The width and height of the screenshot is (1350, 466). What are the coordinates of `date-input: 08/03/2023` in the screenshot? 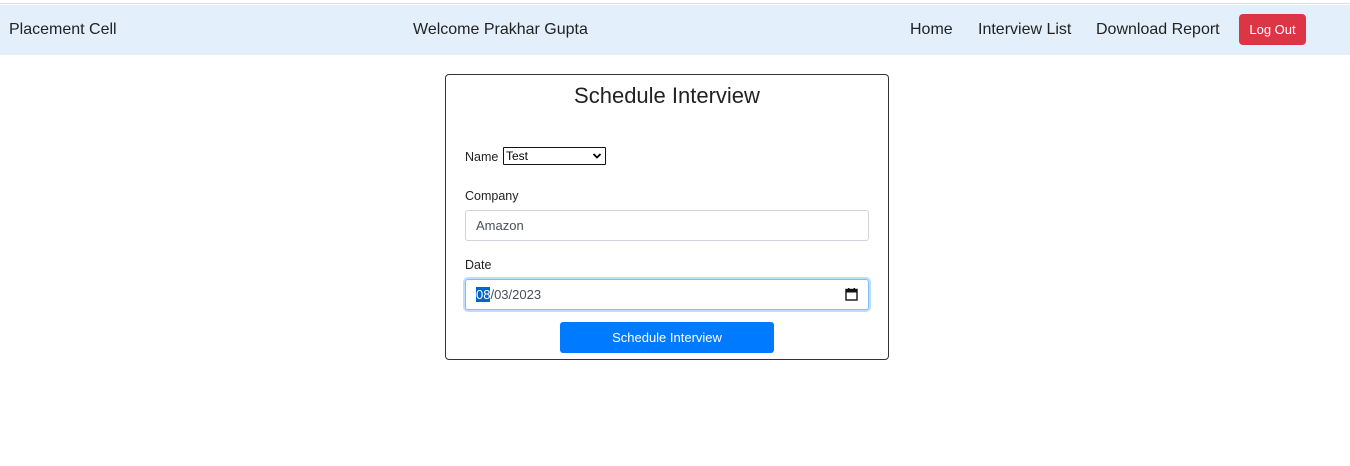 It's located at (667, 294).